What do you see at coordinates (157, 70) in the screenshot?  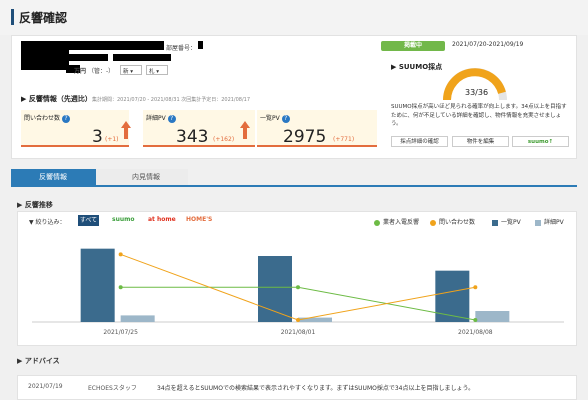 I see `select-b: 札 ▾` at bounding box center [157, 70].